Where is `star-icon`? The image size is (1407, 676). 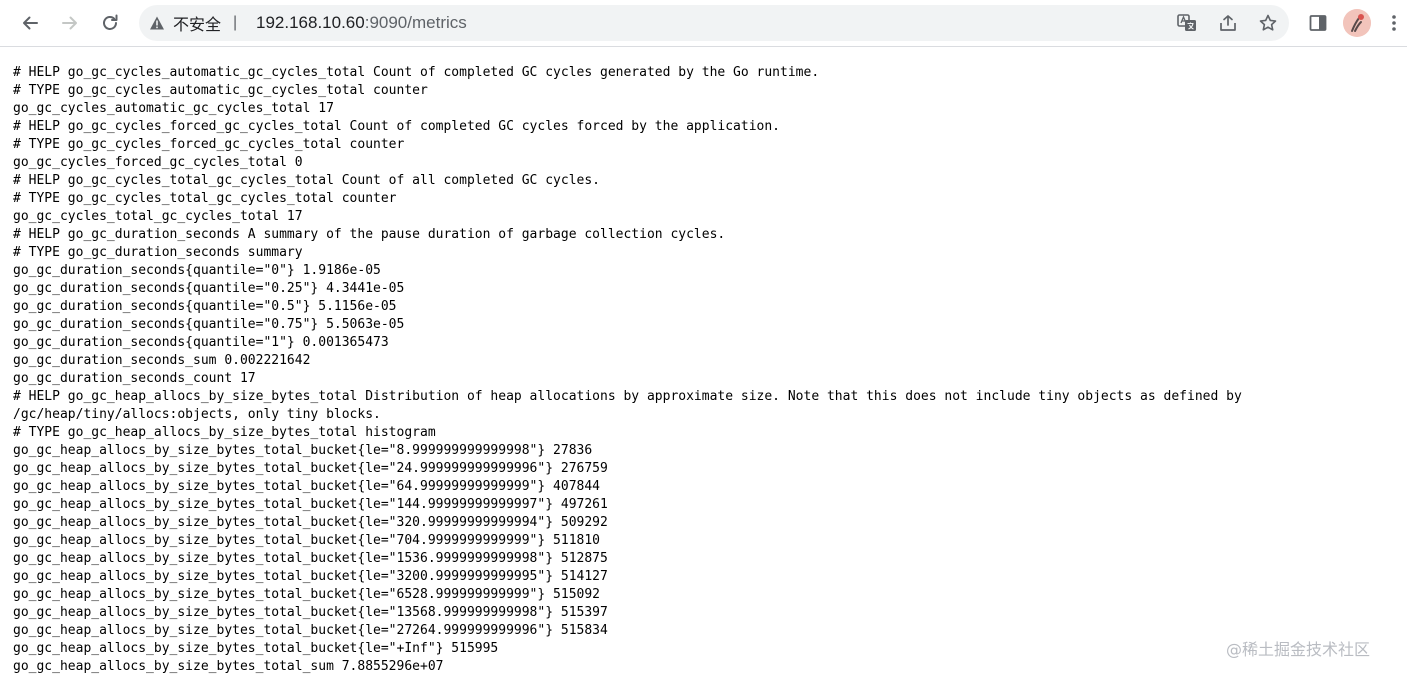
star-icon is located at coordinates (1268, 22).